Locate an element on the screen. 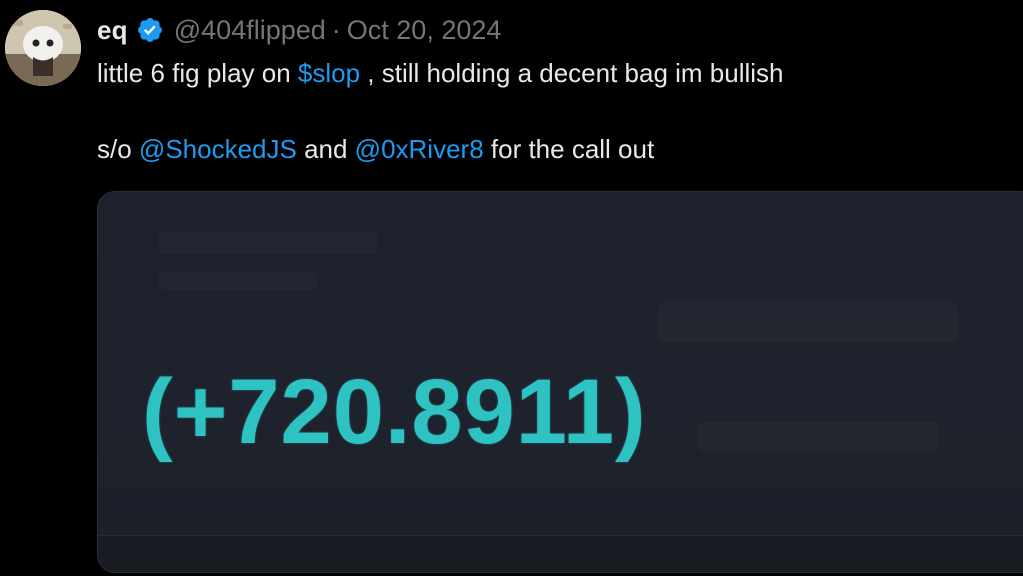  tweet-text: , still holding a decent bag im bullish is located at coordinates (572, 73).